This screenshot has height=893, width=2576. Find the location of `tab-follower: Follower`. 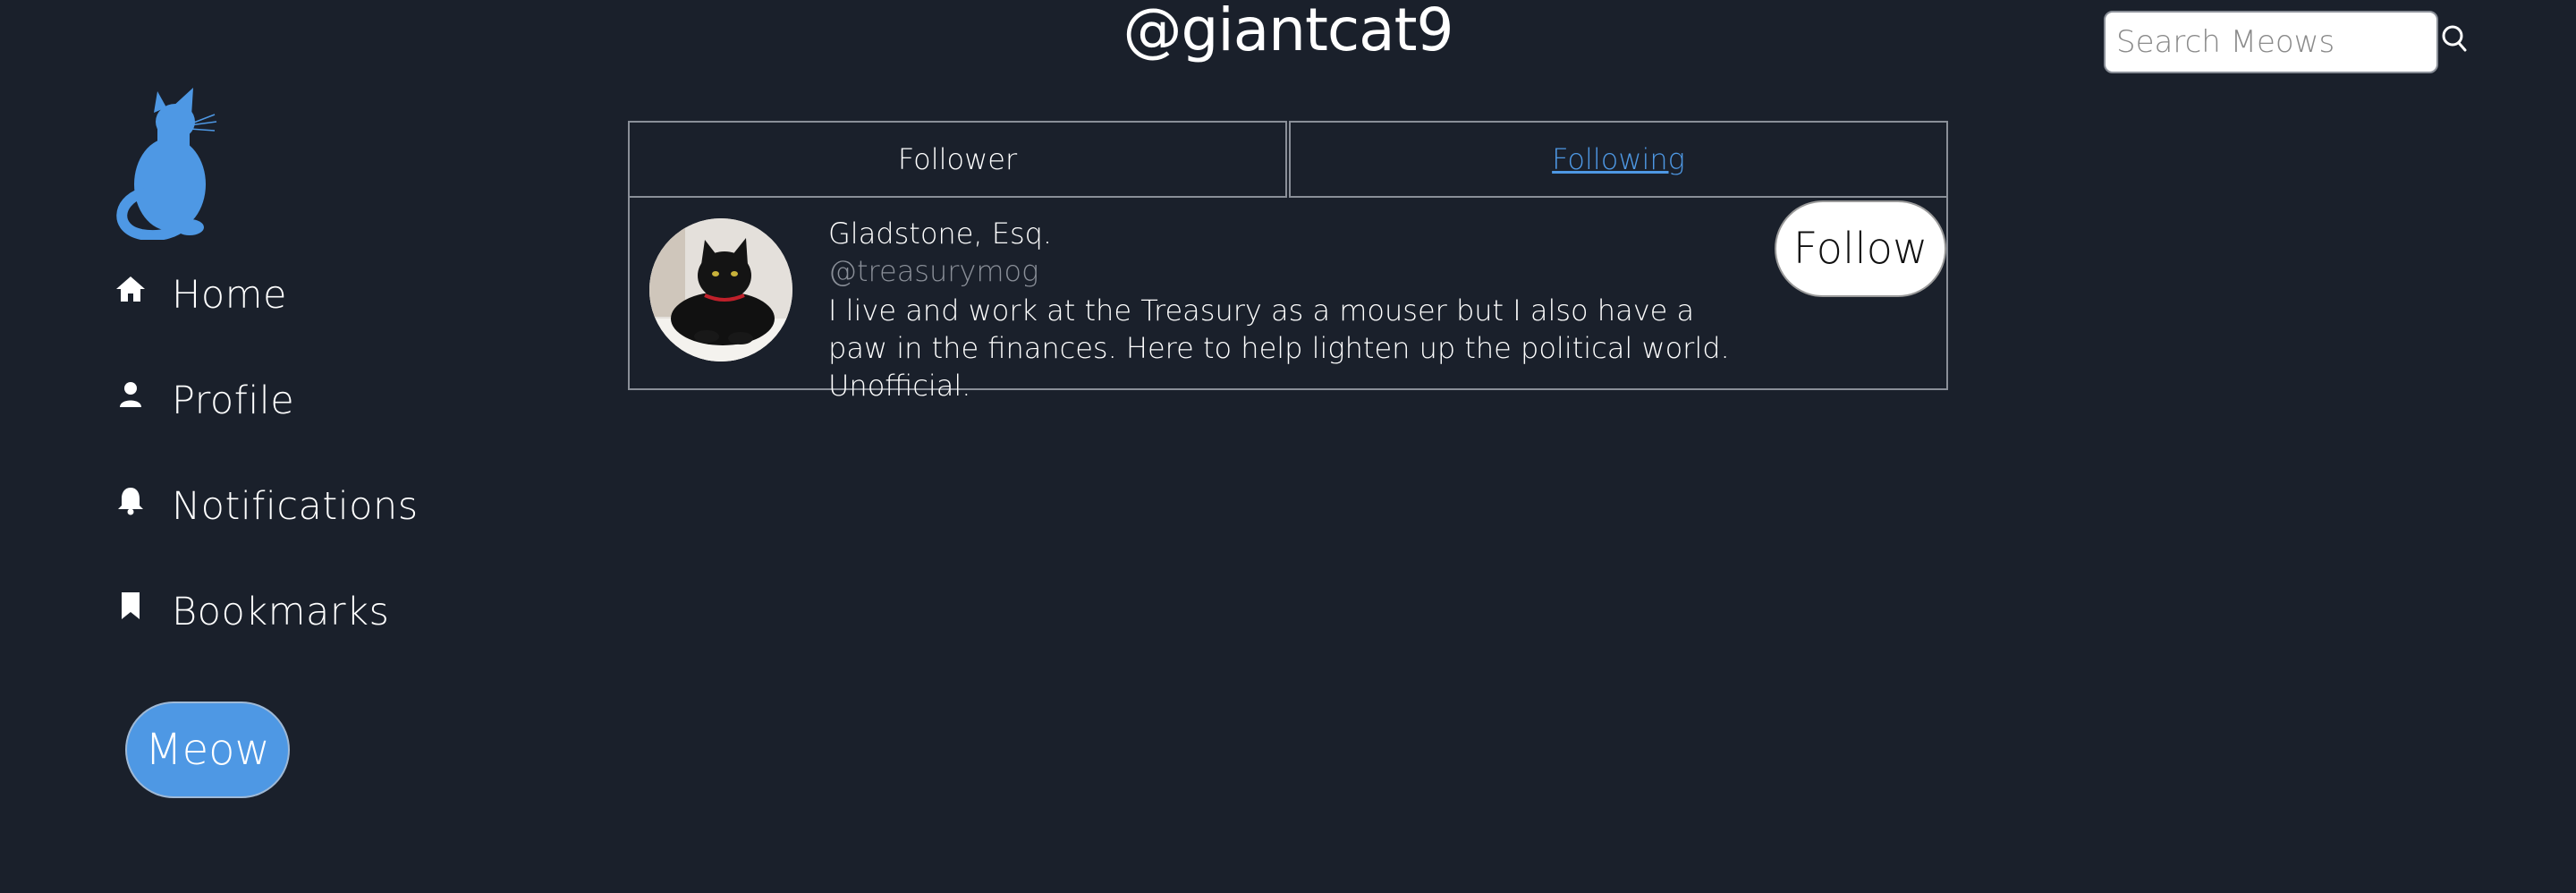

tab-follower: Follower is located at coordinates (957, 159).